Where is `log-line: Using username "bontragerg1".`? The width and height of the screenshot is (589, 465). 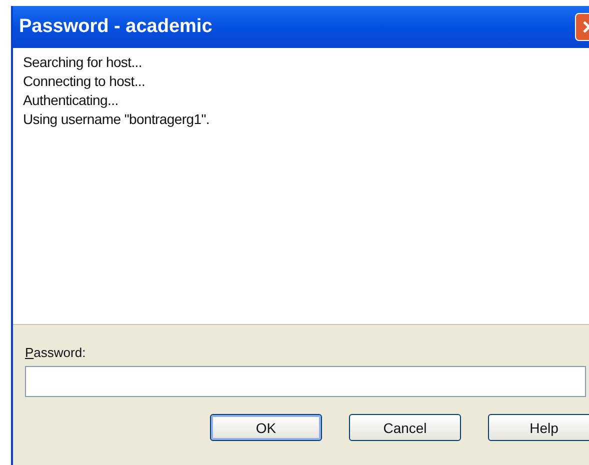 log-line: Using username "bontragerg1". is located at coordinates (116, 119).